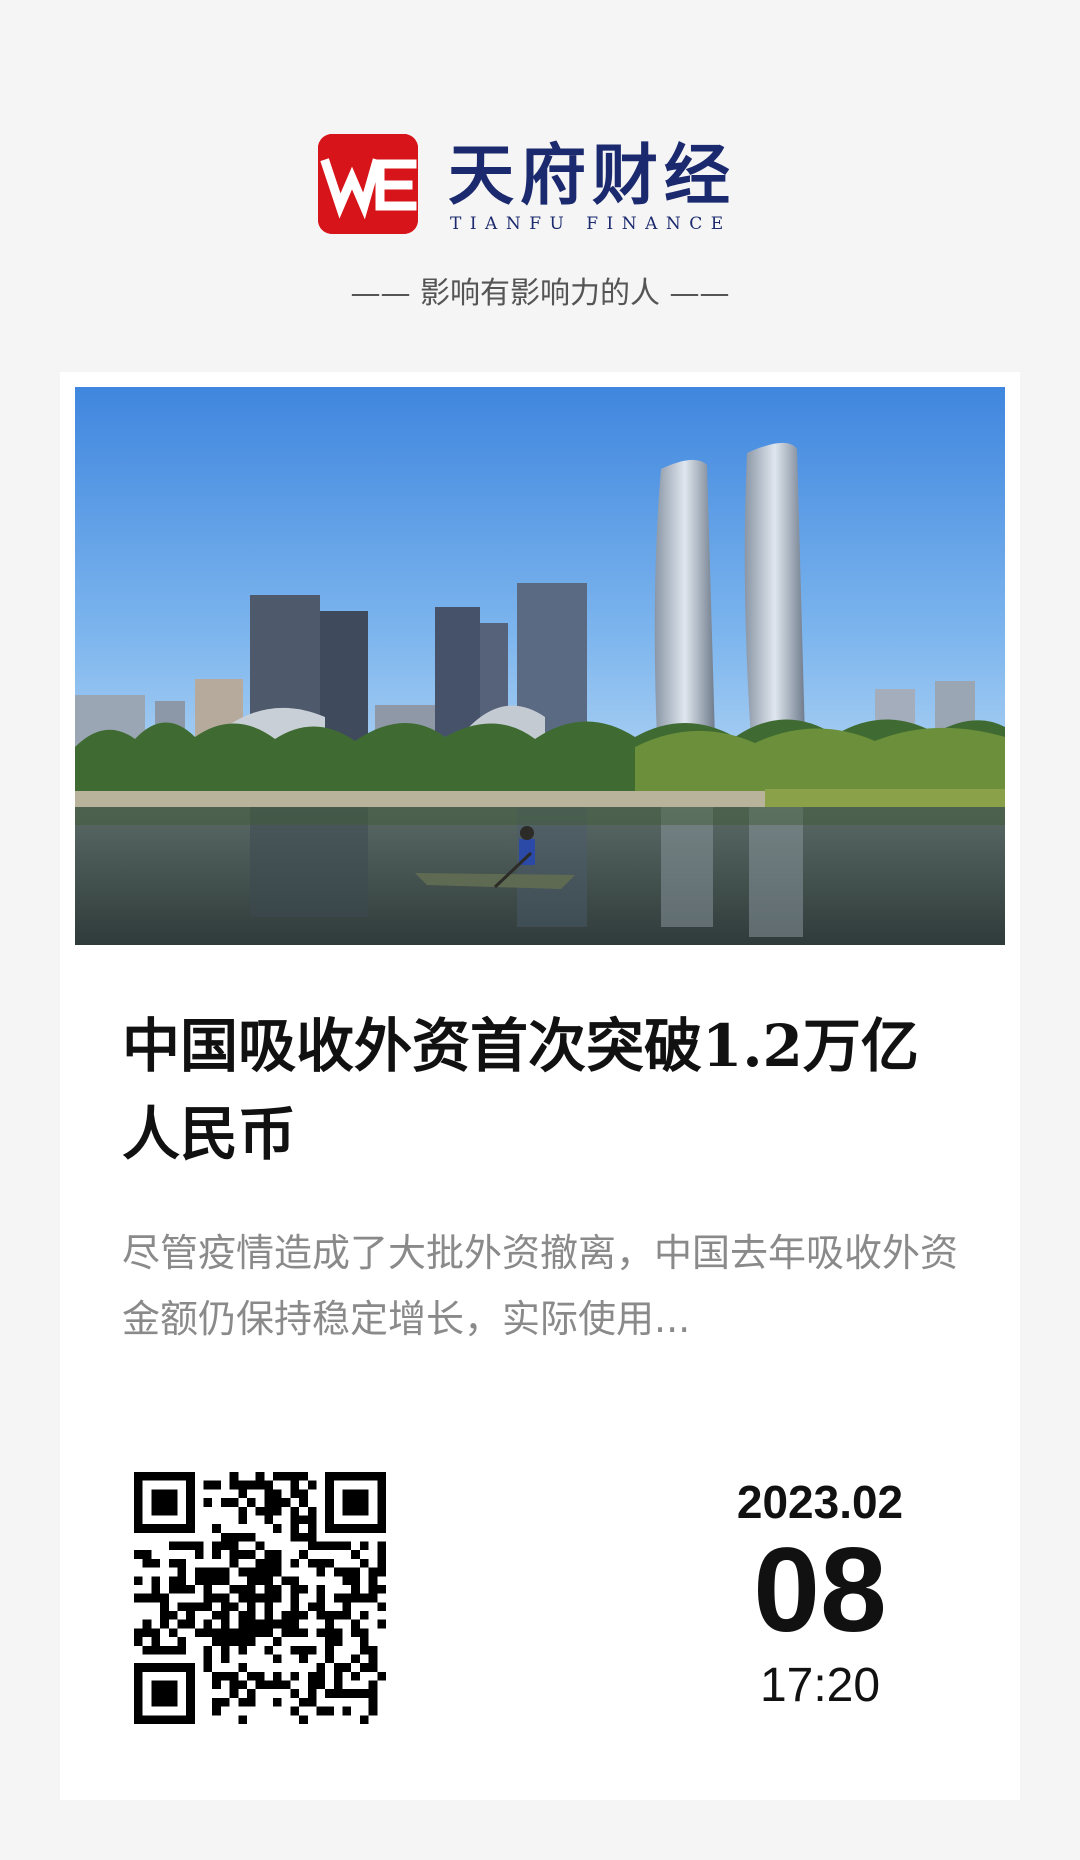 The width and height of the screenshot is (1080, 1860). I want to click on date-time: 17:20, so click(820, 1685).